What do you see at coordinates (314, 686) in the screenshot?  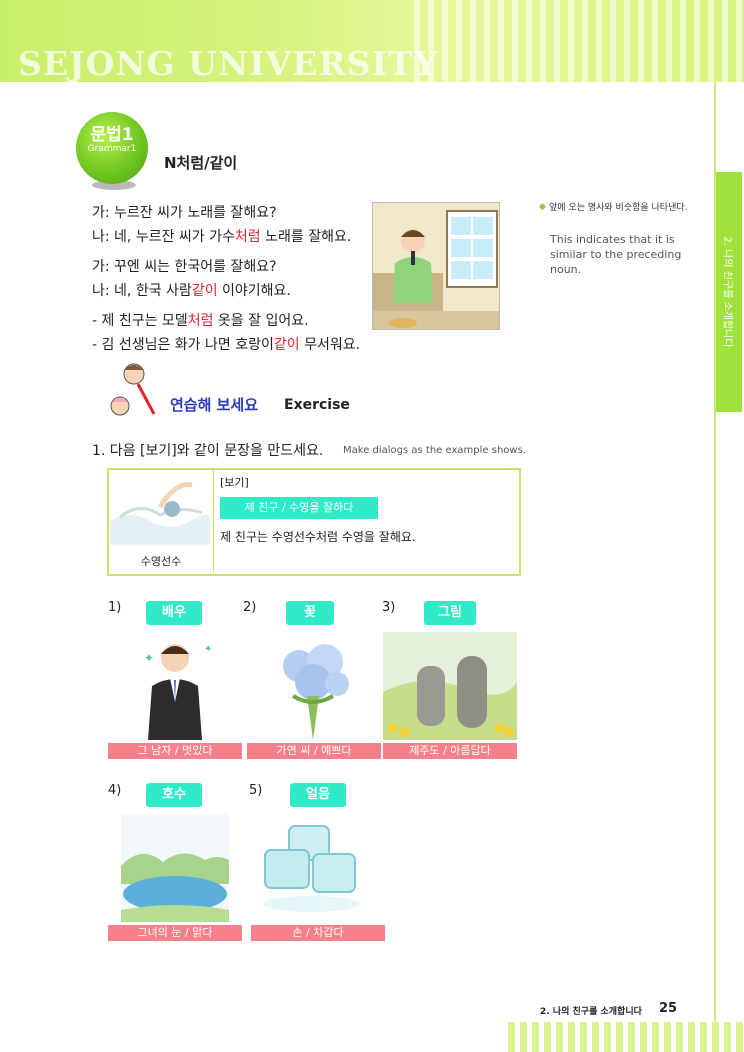 I see `flower-bouquet-illustration` at bounding box center [314, 686].